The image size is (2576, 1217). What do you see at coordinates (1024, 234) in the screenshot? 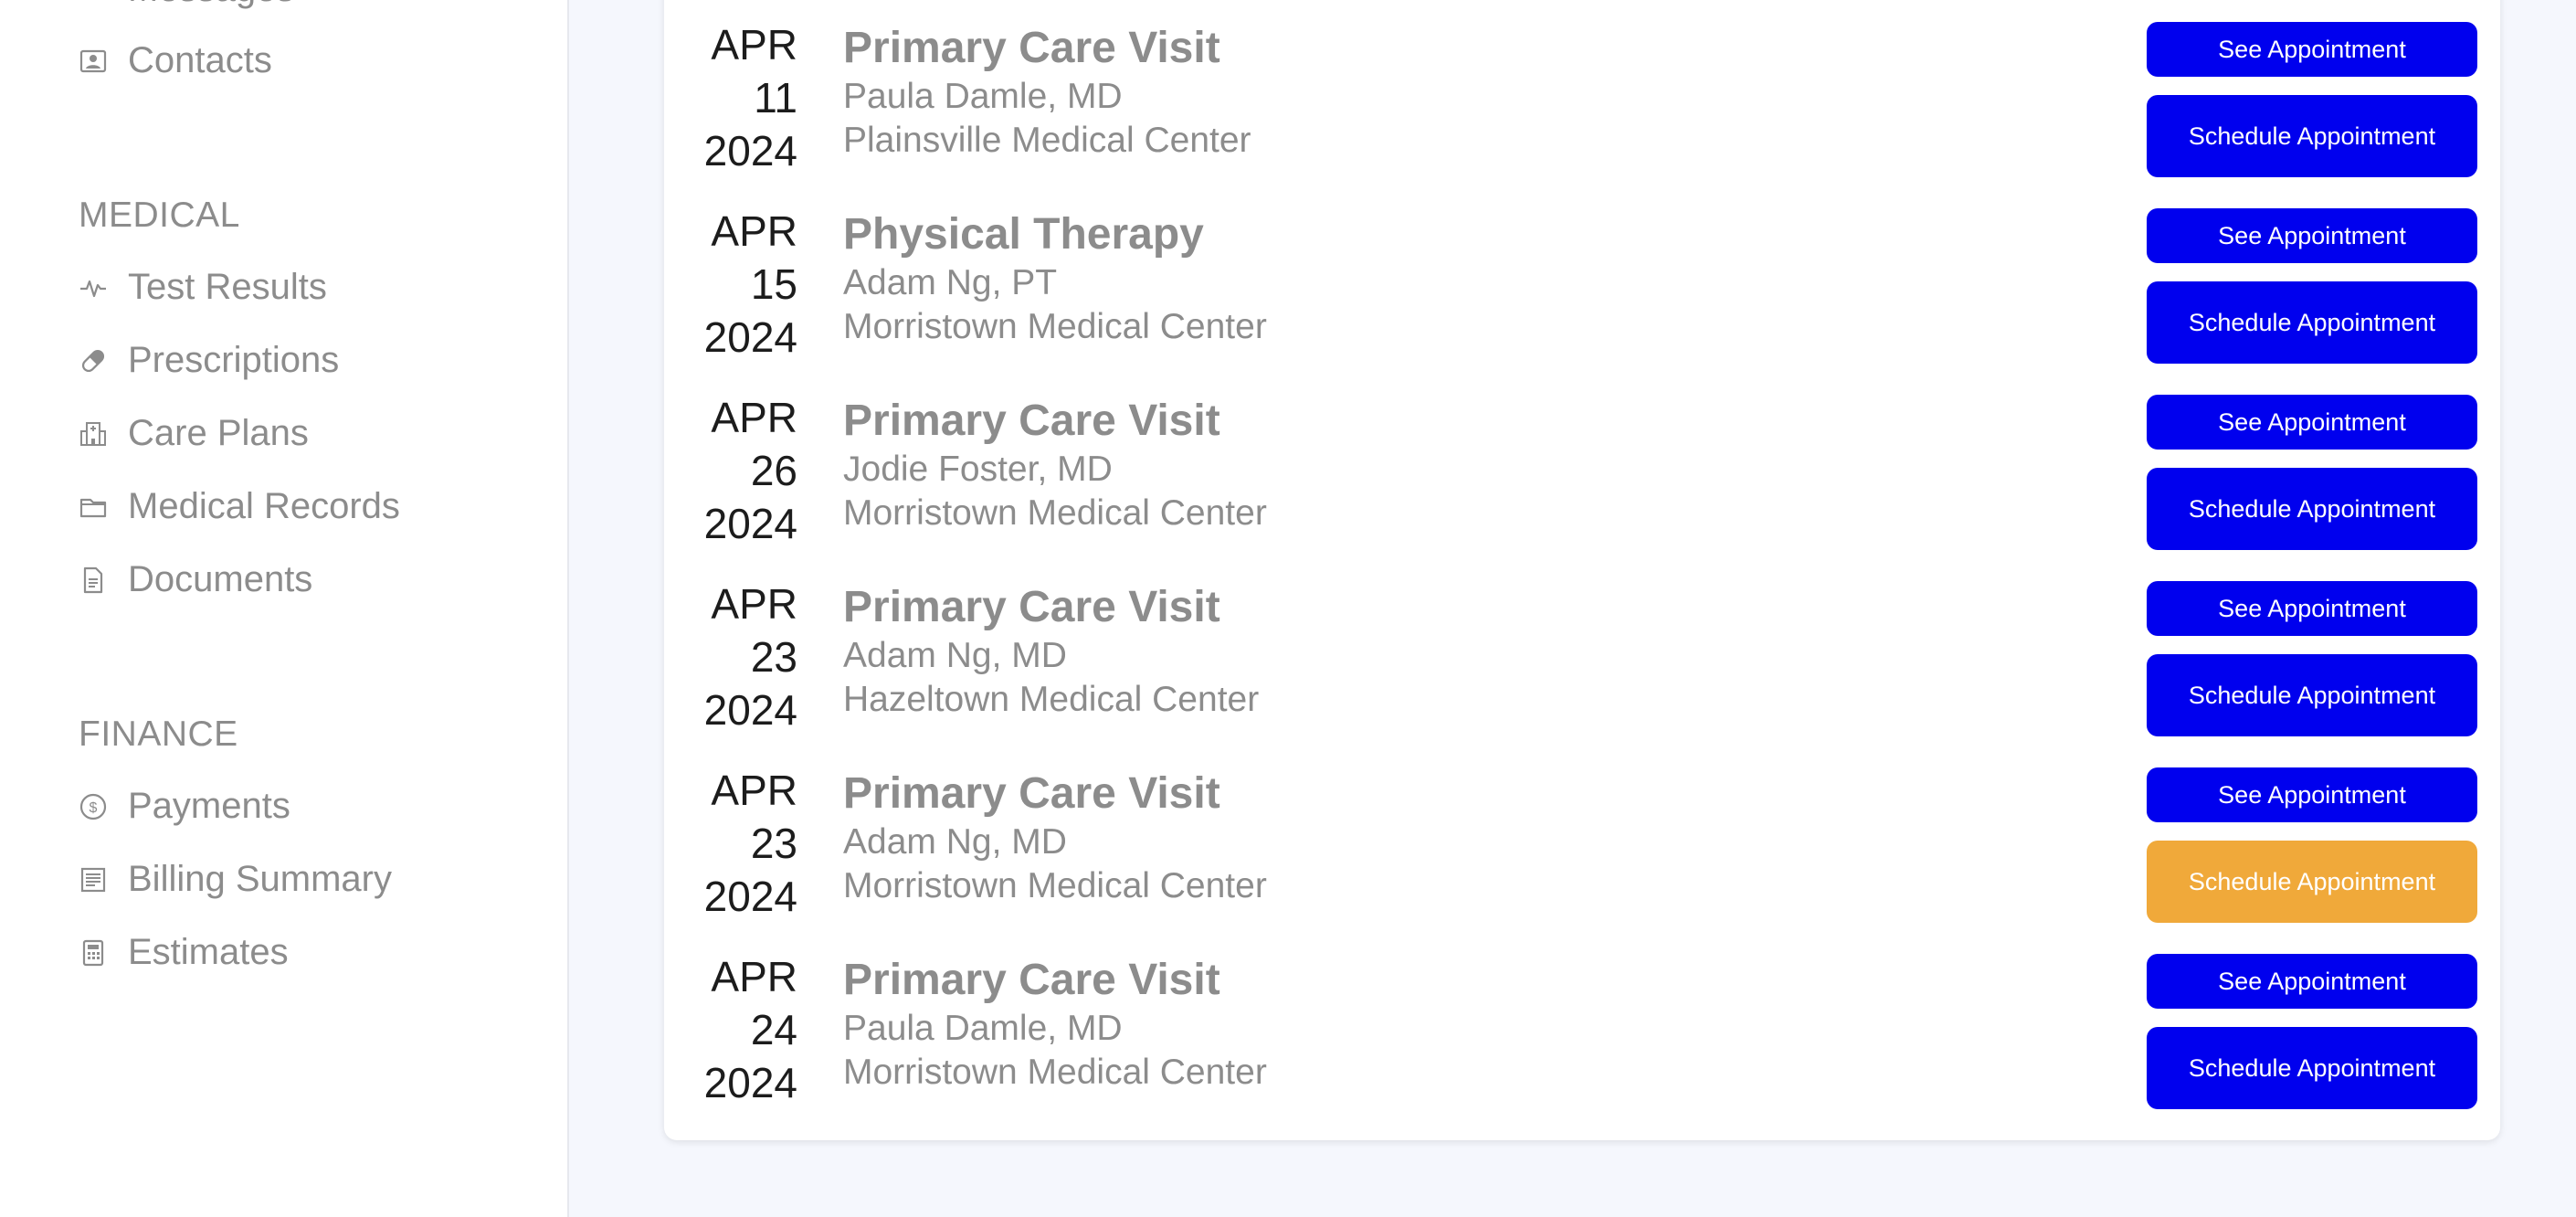
I see `appointment-title: Physical Therapy` at bounding box center [1024, 234].